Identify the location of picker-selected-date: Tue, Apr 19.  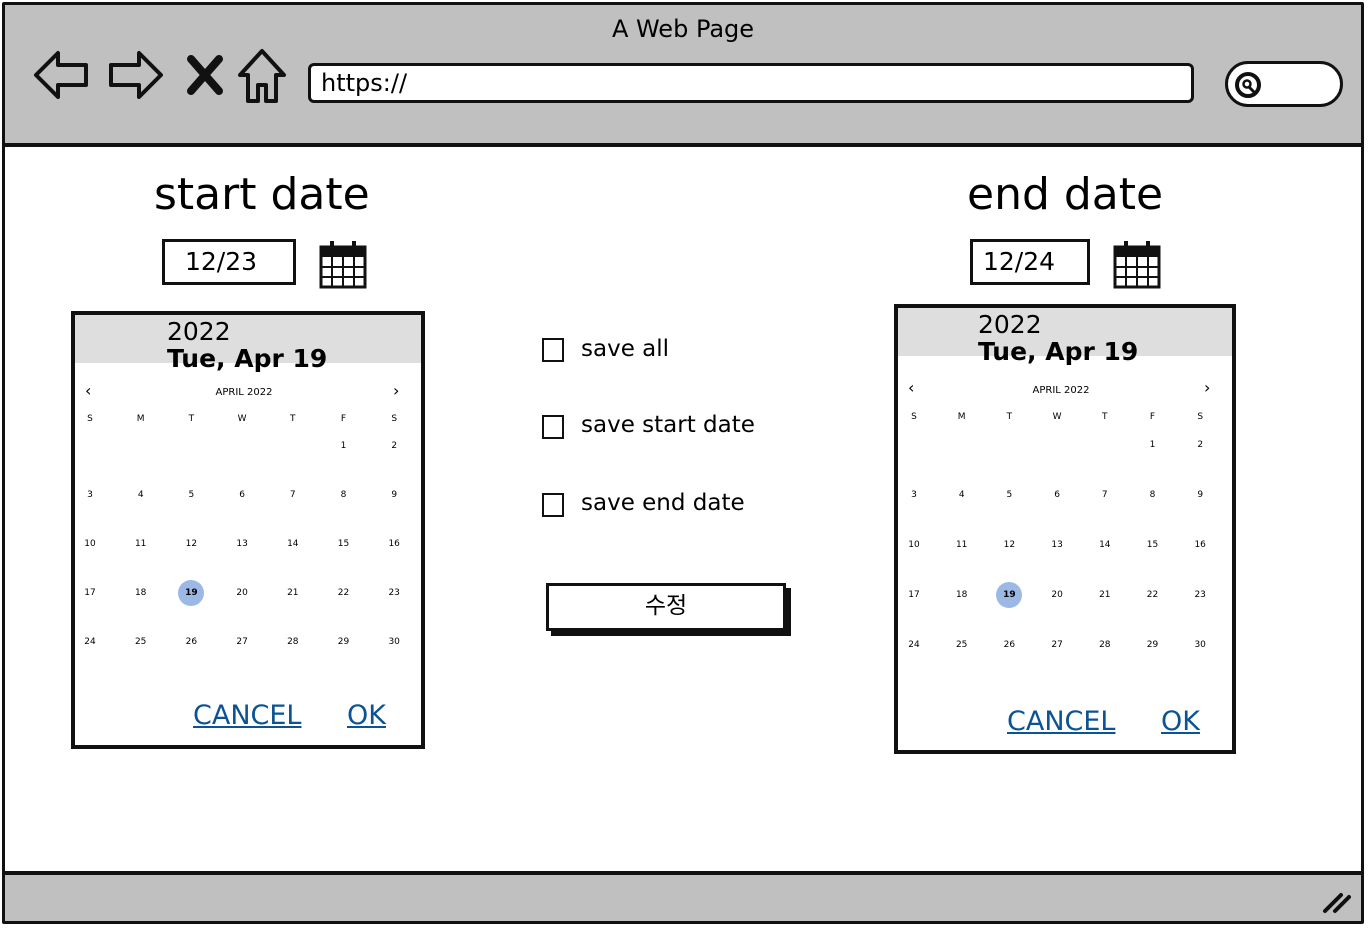
(1058, 351).